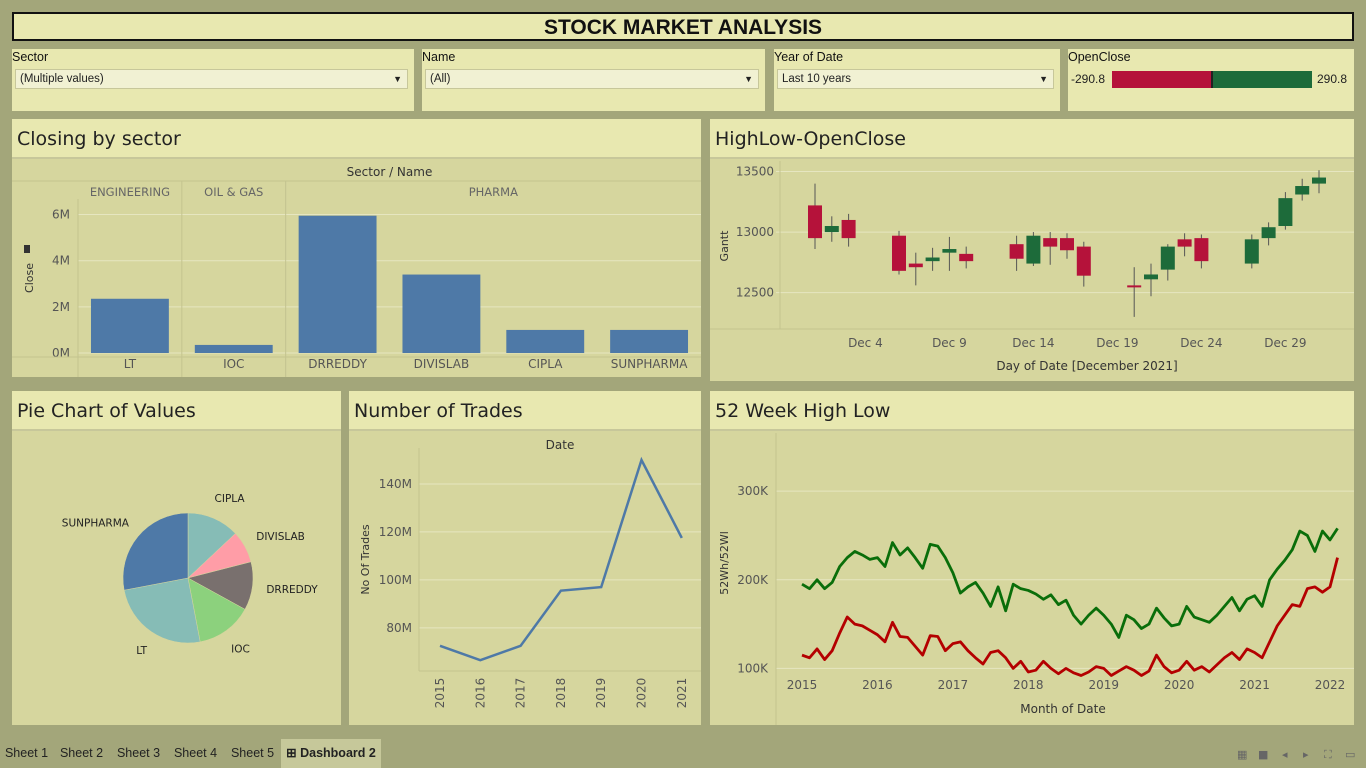  What do you see at coordinates (949, 343) in the screenshot?
I see `hilo-x-tick: Dec 9` at bounding box center [949, 343].